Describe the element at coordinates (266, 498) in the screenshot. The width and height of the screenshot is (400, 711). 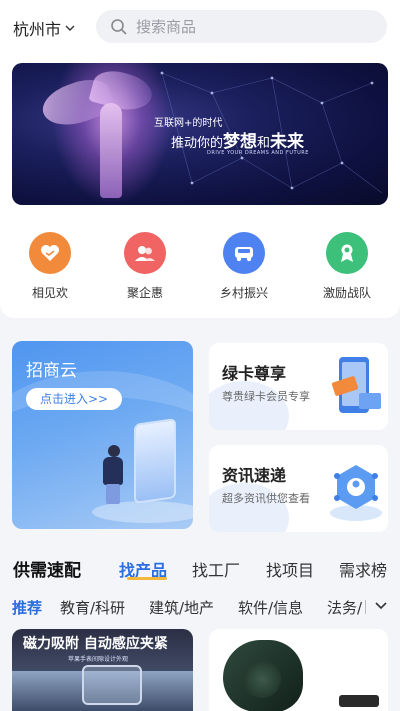
I see `card-subtitle: 超多资讯供您查看` at that location.